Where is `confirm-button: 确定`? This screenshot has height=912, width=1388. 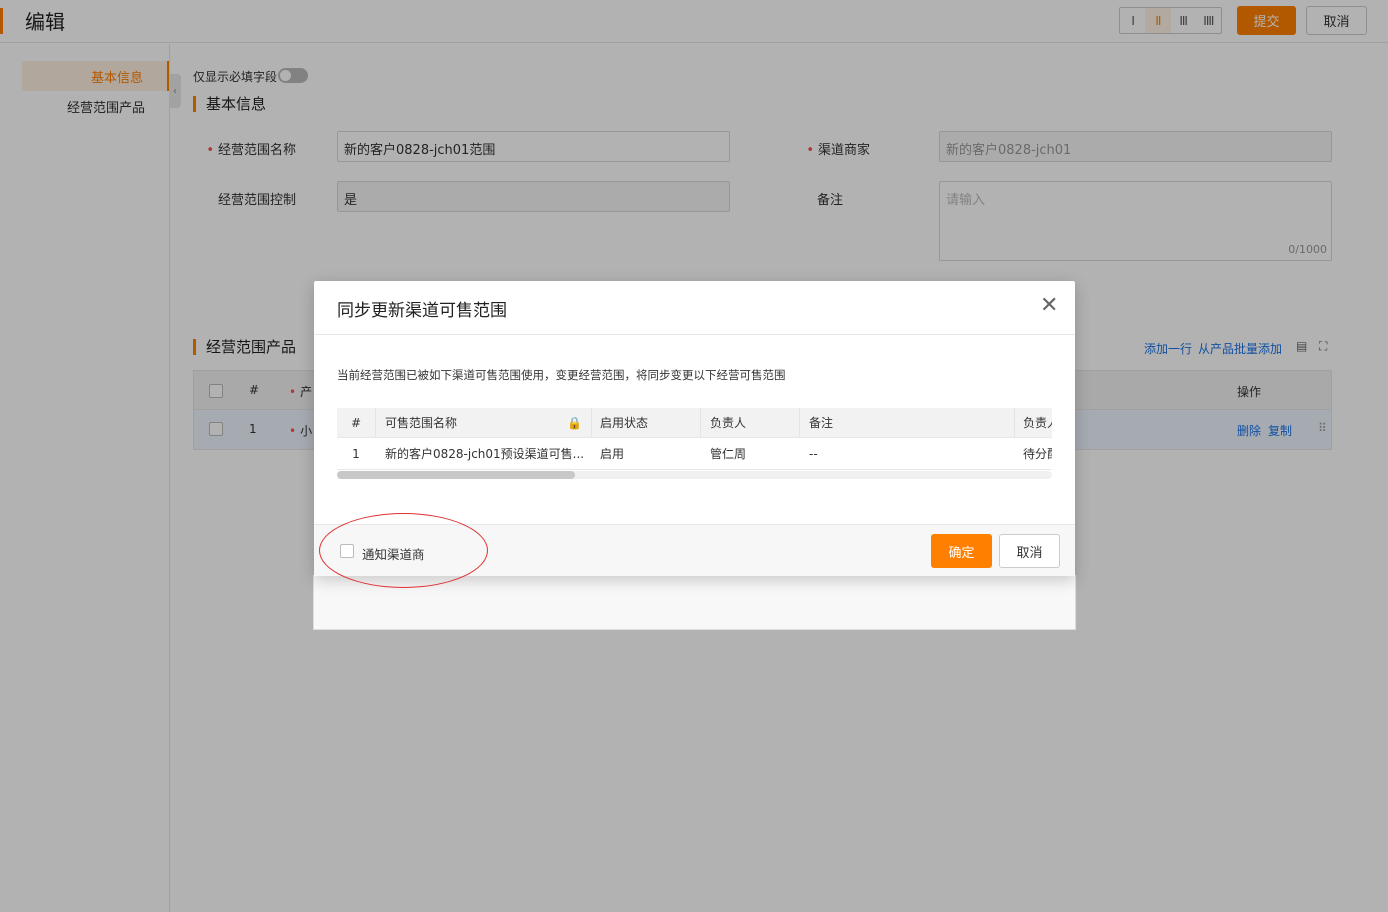
confirm-button: 确定 is located at coordinates (961, 551).